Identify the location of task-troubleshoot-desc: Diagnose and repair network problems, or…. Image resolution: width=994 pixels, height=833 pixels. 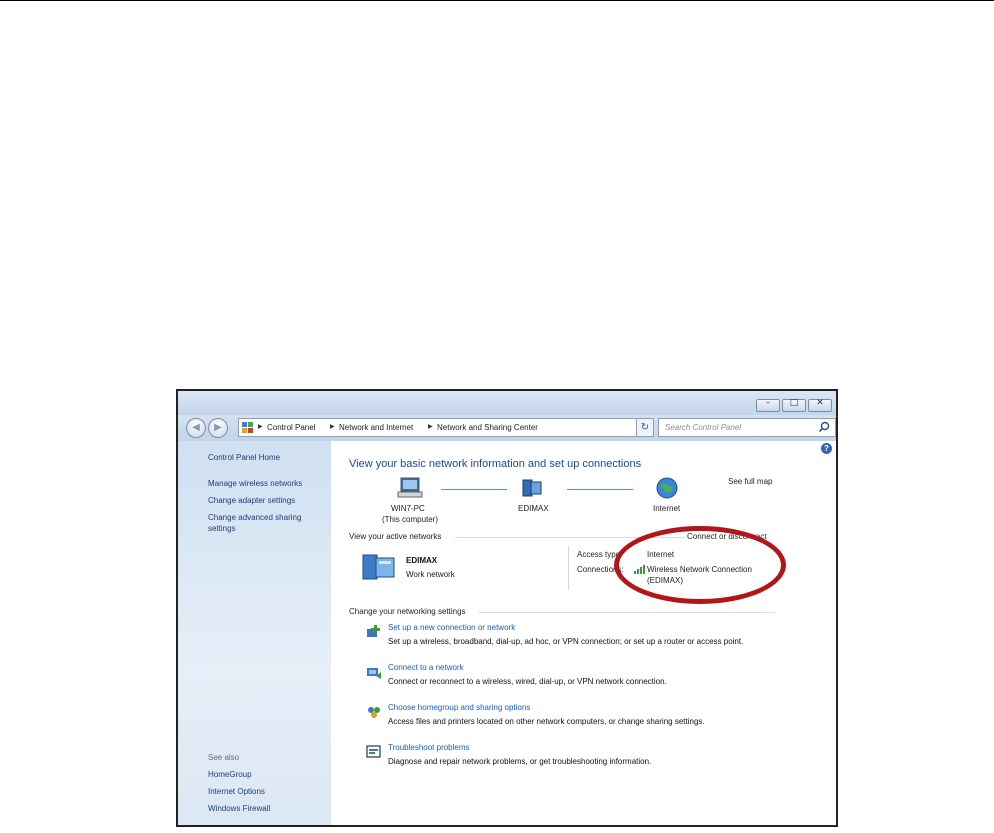
(520, 761).